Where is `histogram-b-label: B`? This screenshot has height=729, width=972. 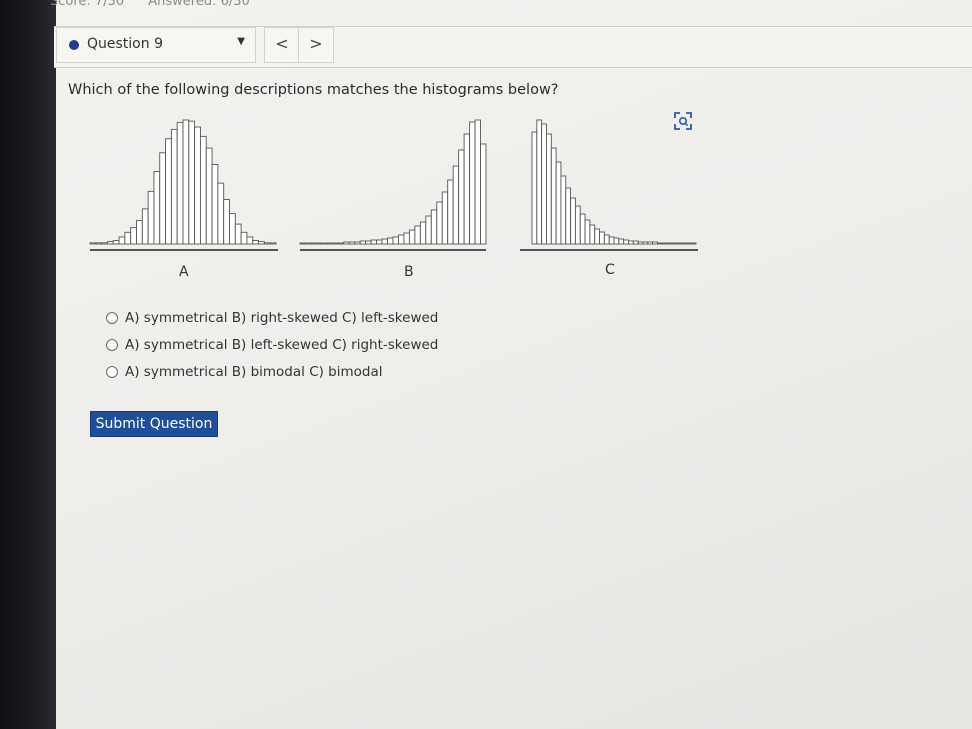 histogram-b-label: B is located at coordinates (409, 272).